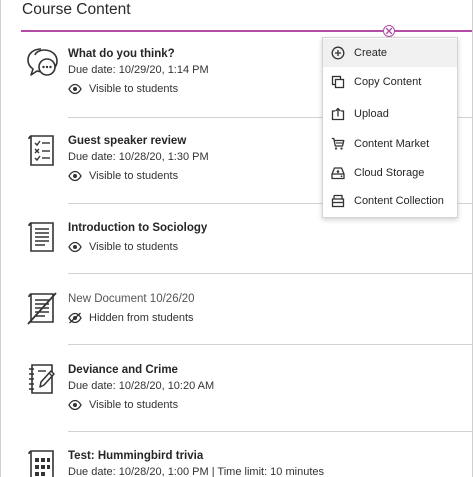 The width and height of the screenshot is (473, 477). Describe the element at coordinates (338, 201) in the screenshot. I see `collection-icon` at that location.